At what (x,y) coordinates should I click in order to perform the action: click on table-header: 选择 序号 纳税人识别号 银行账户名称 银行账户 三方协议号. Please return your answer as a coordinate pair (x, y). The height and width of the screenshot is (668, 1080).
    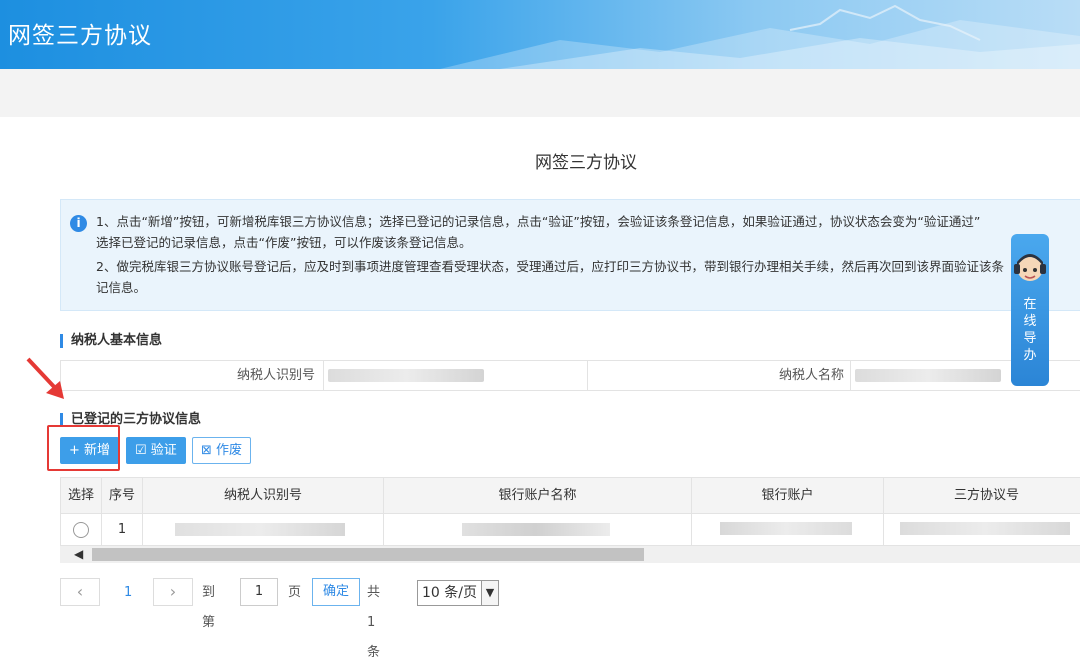
    Looking at the image, I should click on (570, 495).